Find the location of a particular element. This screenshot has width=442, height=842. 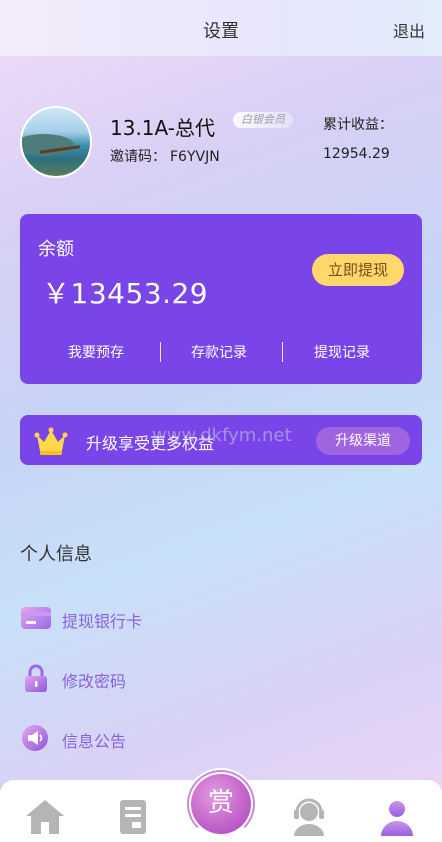

vip-level-badge: 白银会员 is located at coordinates (263, 120).